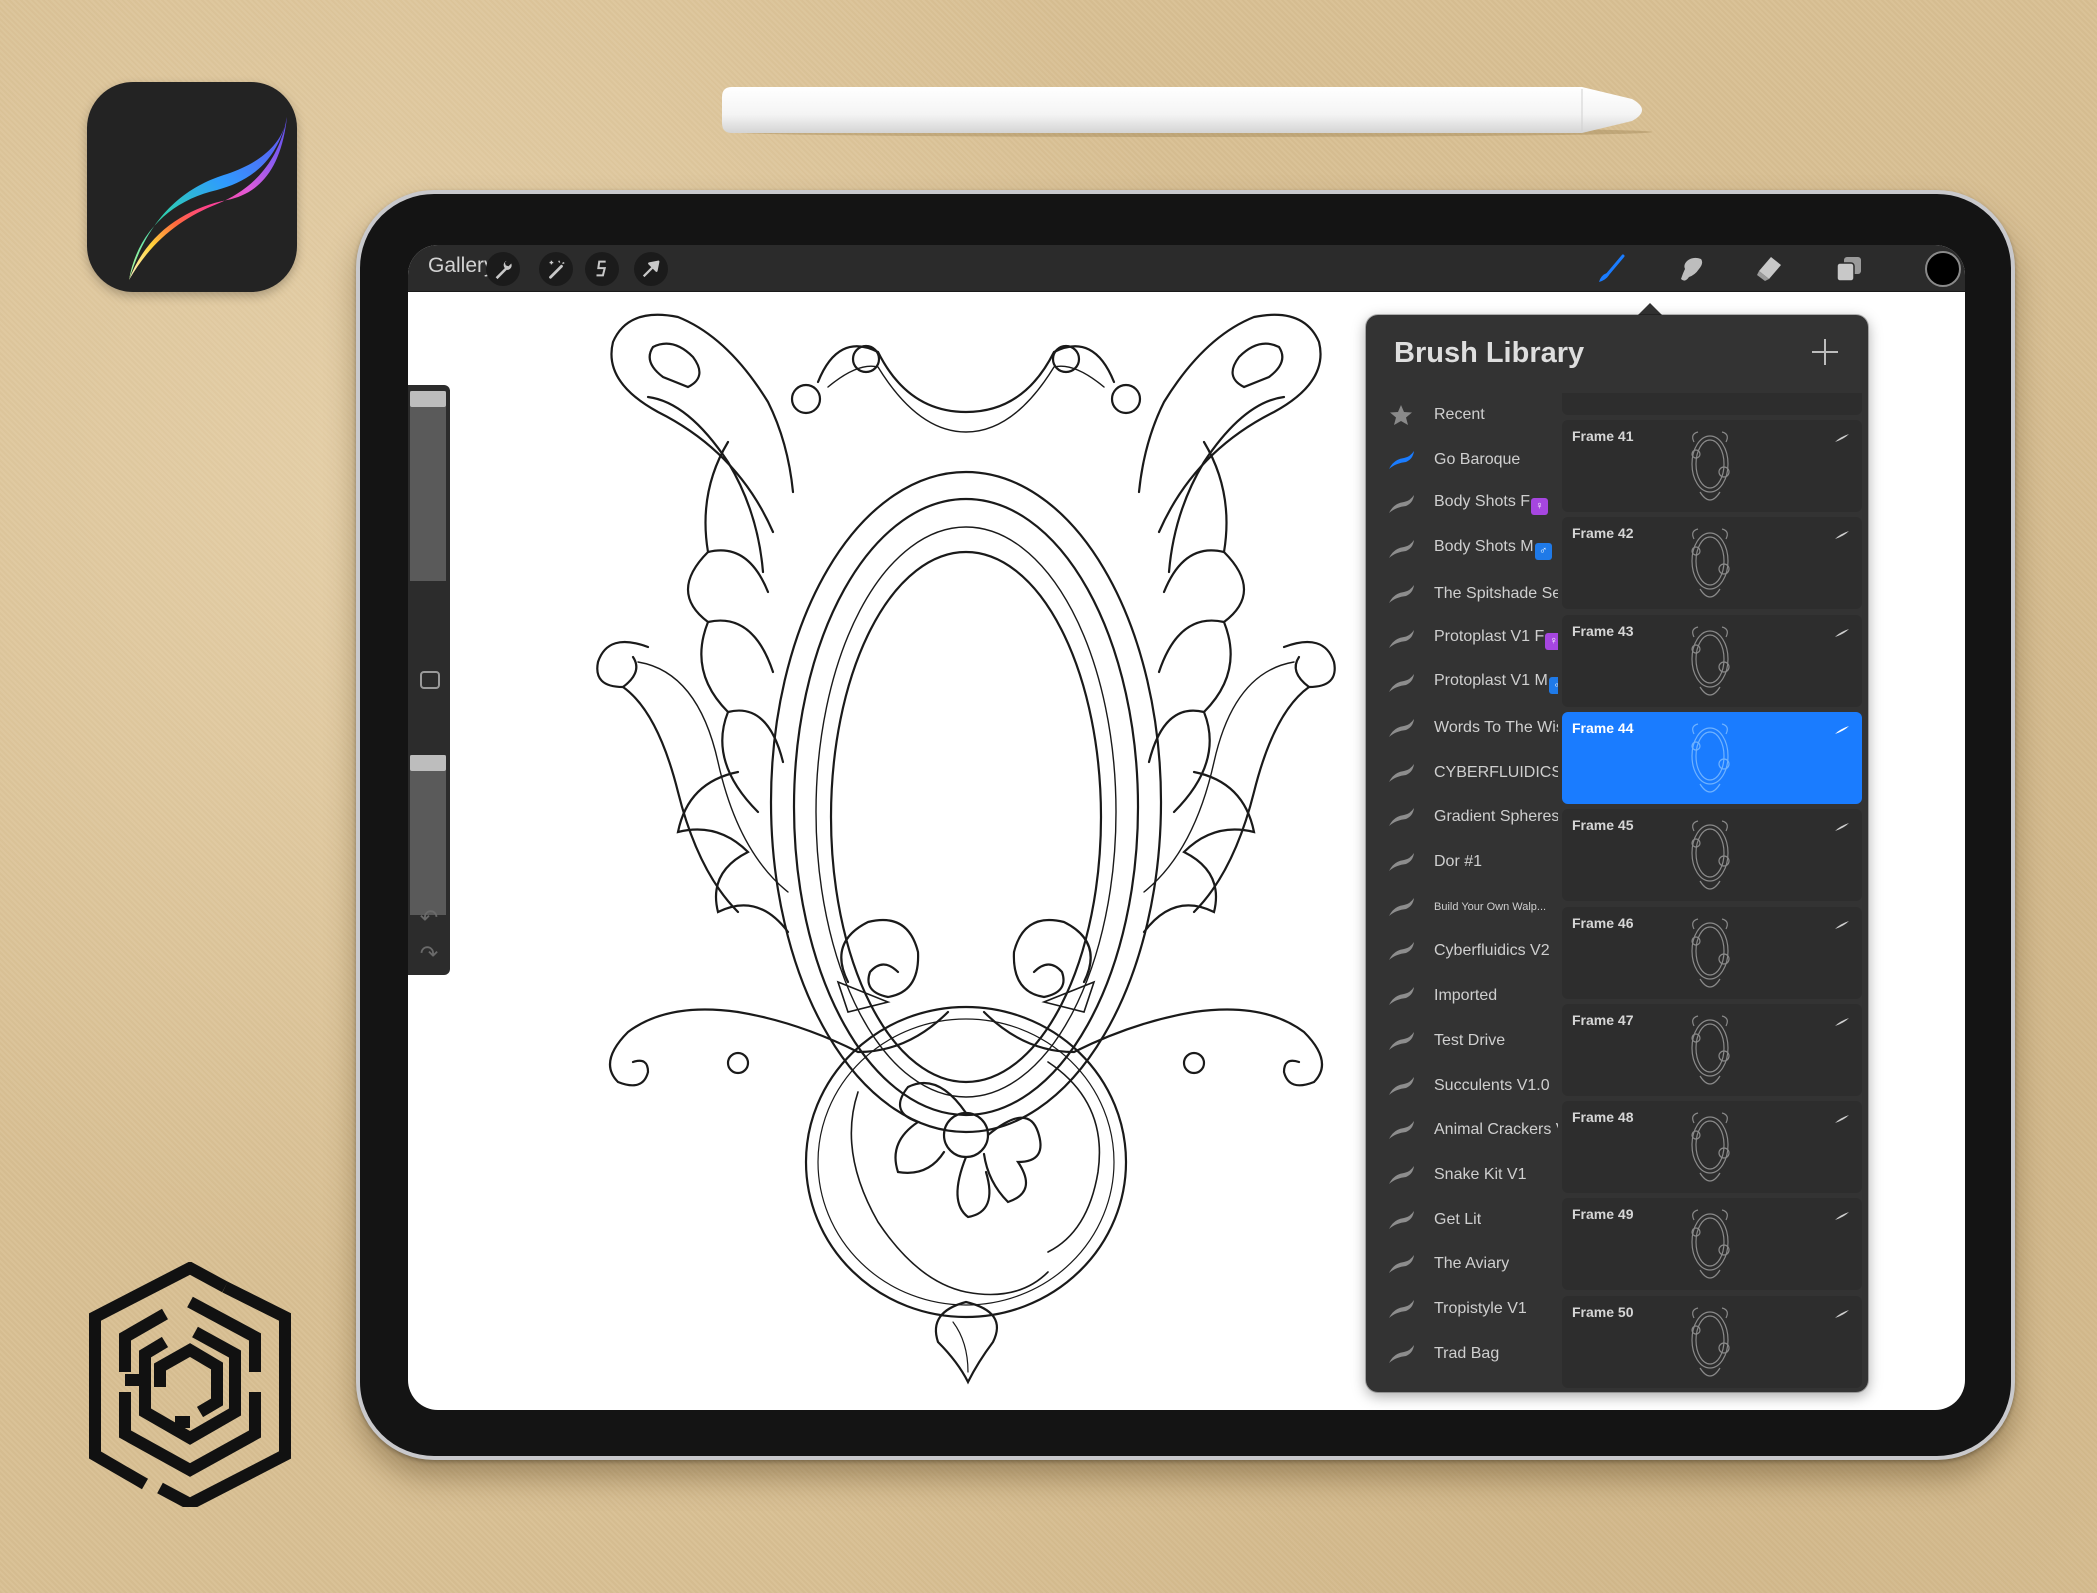 The width and height of the screenshot is (2097, 1593). I want to click on brush-set-item: Imported, so click(1463, 996).